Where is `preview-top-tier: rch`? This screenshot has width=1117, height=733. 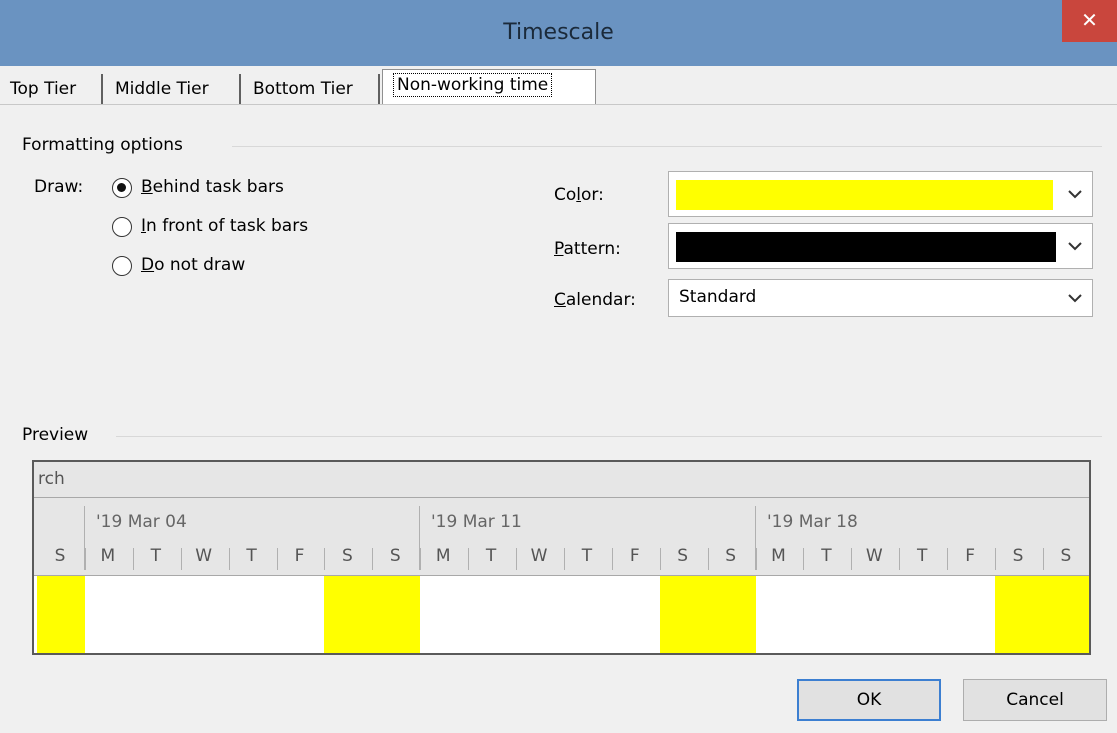 preview-top-tier: rch is located at coordinates (561, 480).